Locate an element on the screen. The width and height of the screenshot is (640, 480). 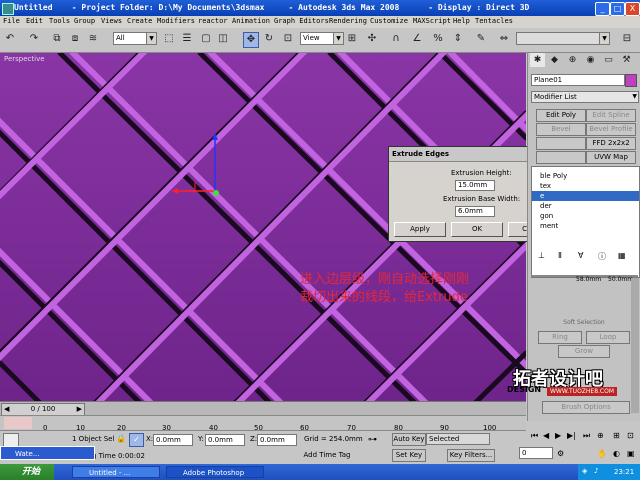
grow-button: Grow is located at coordinates (584, 351).